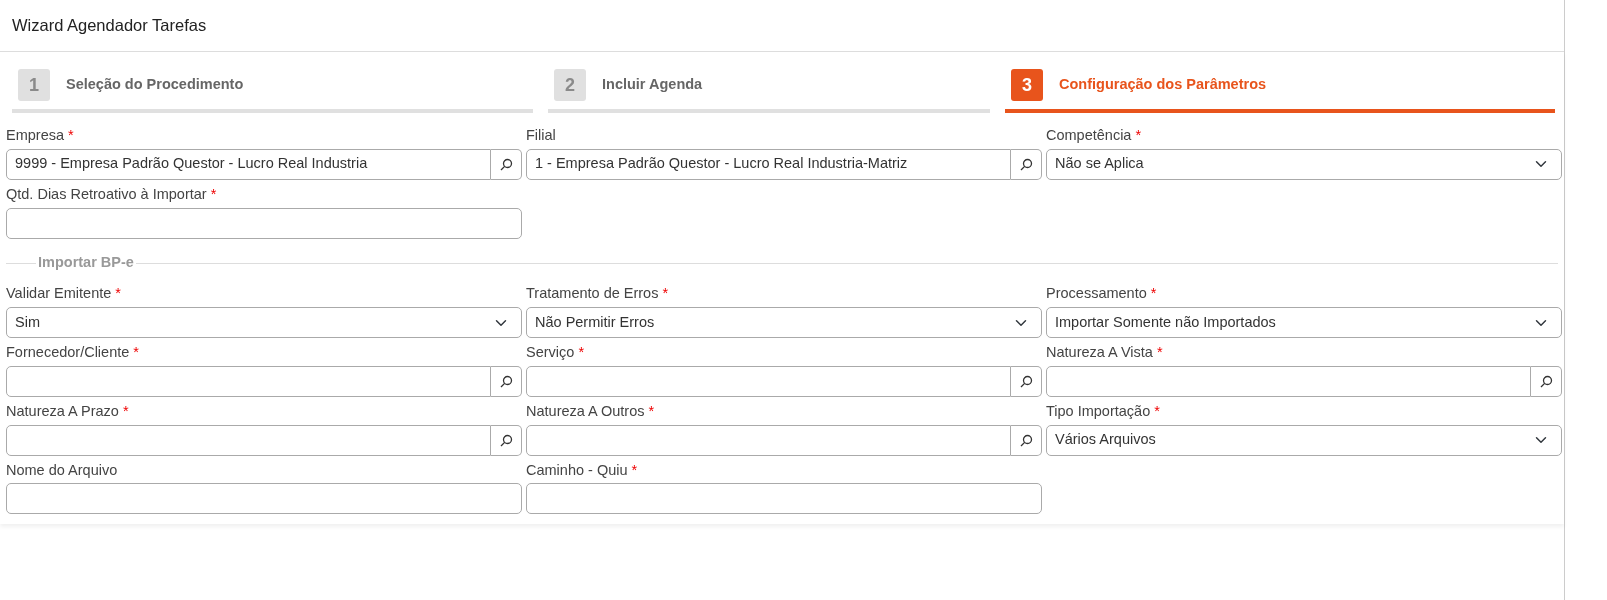 This screenshot has height=600, width=1607. What do you see at coordinates (1304, 322) in the screenshot?
I see `select-field: Importar Somente não Importados` at bounding box center [1304, 322].